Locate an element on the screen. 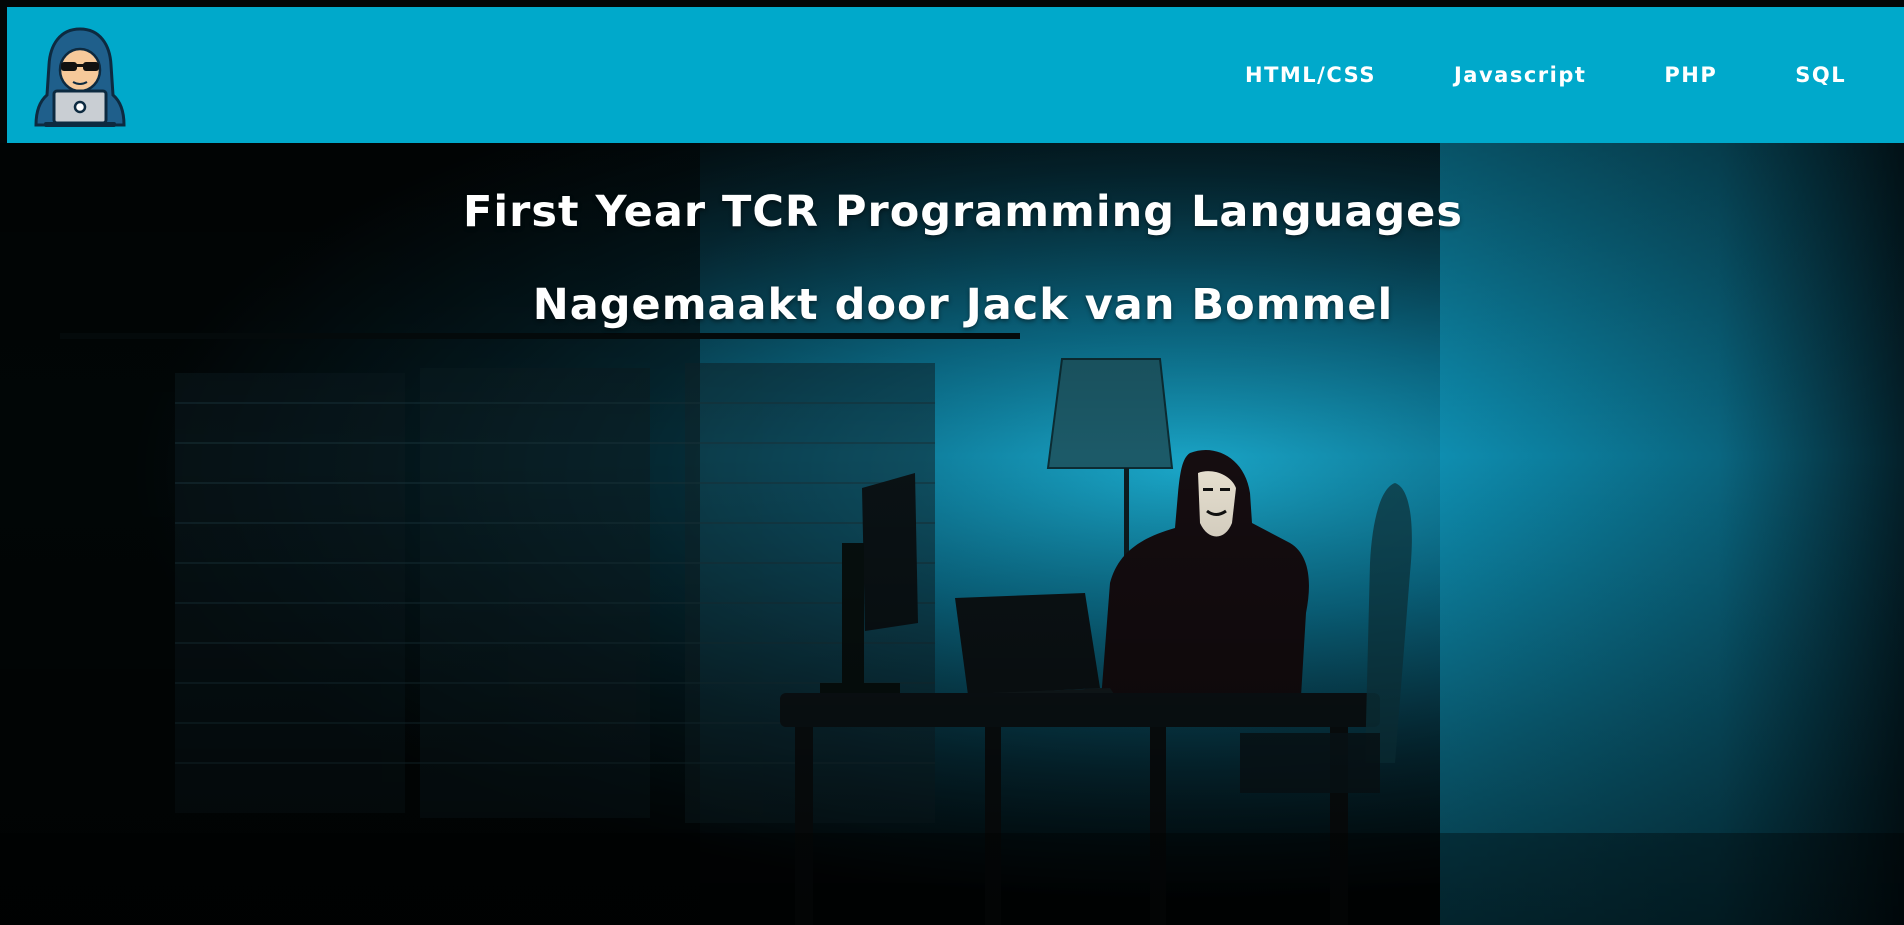 The height and width of the screenshot is (925, 1904). nav-link-php: PHP is located at coordinates (1690, 75).